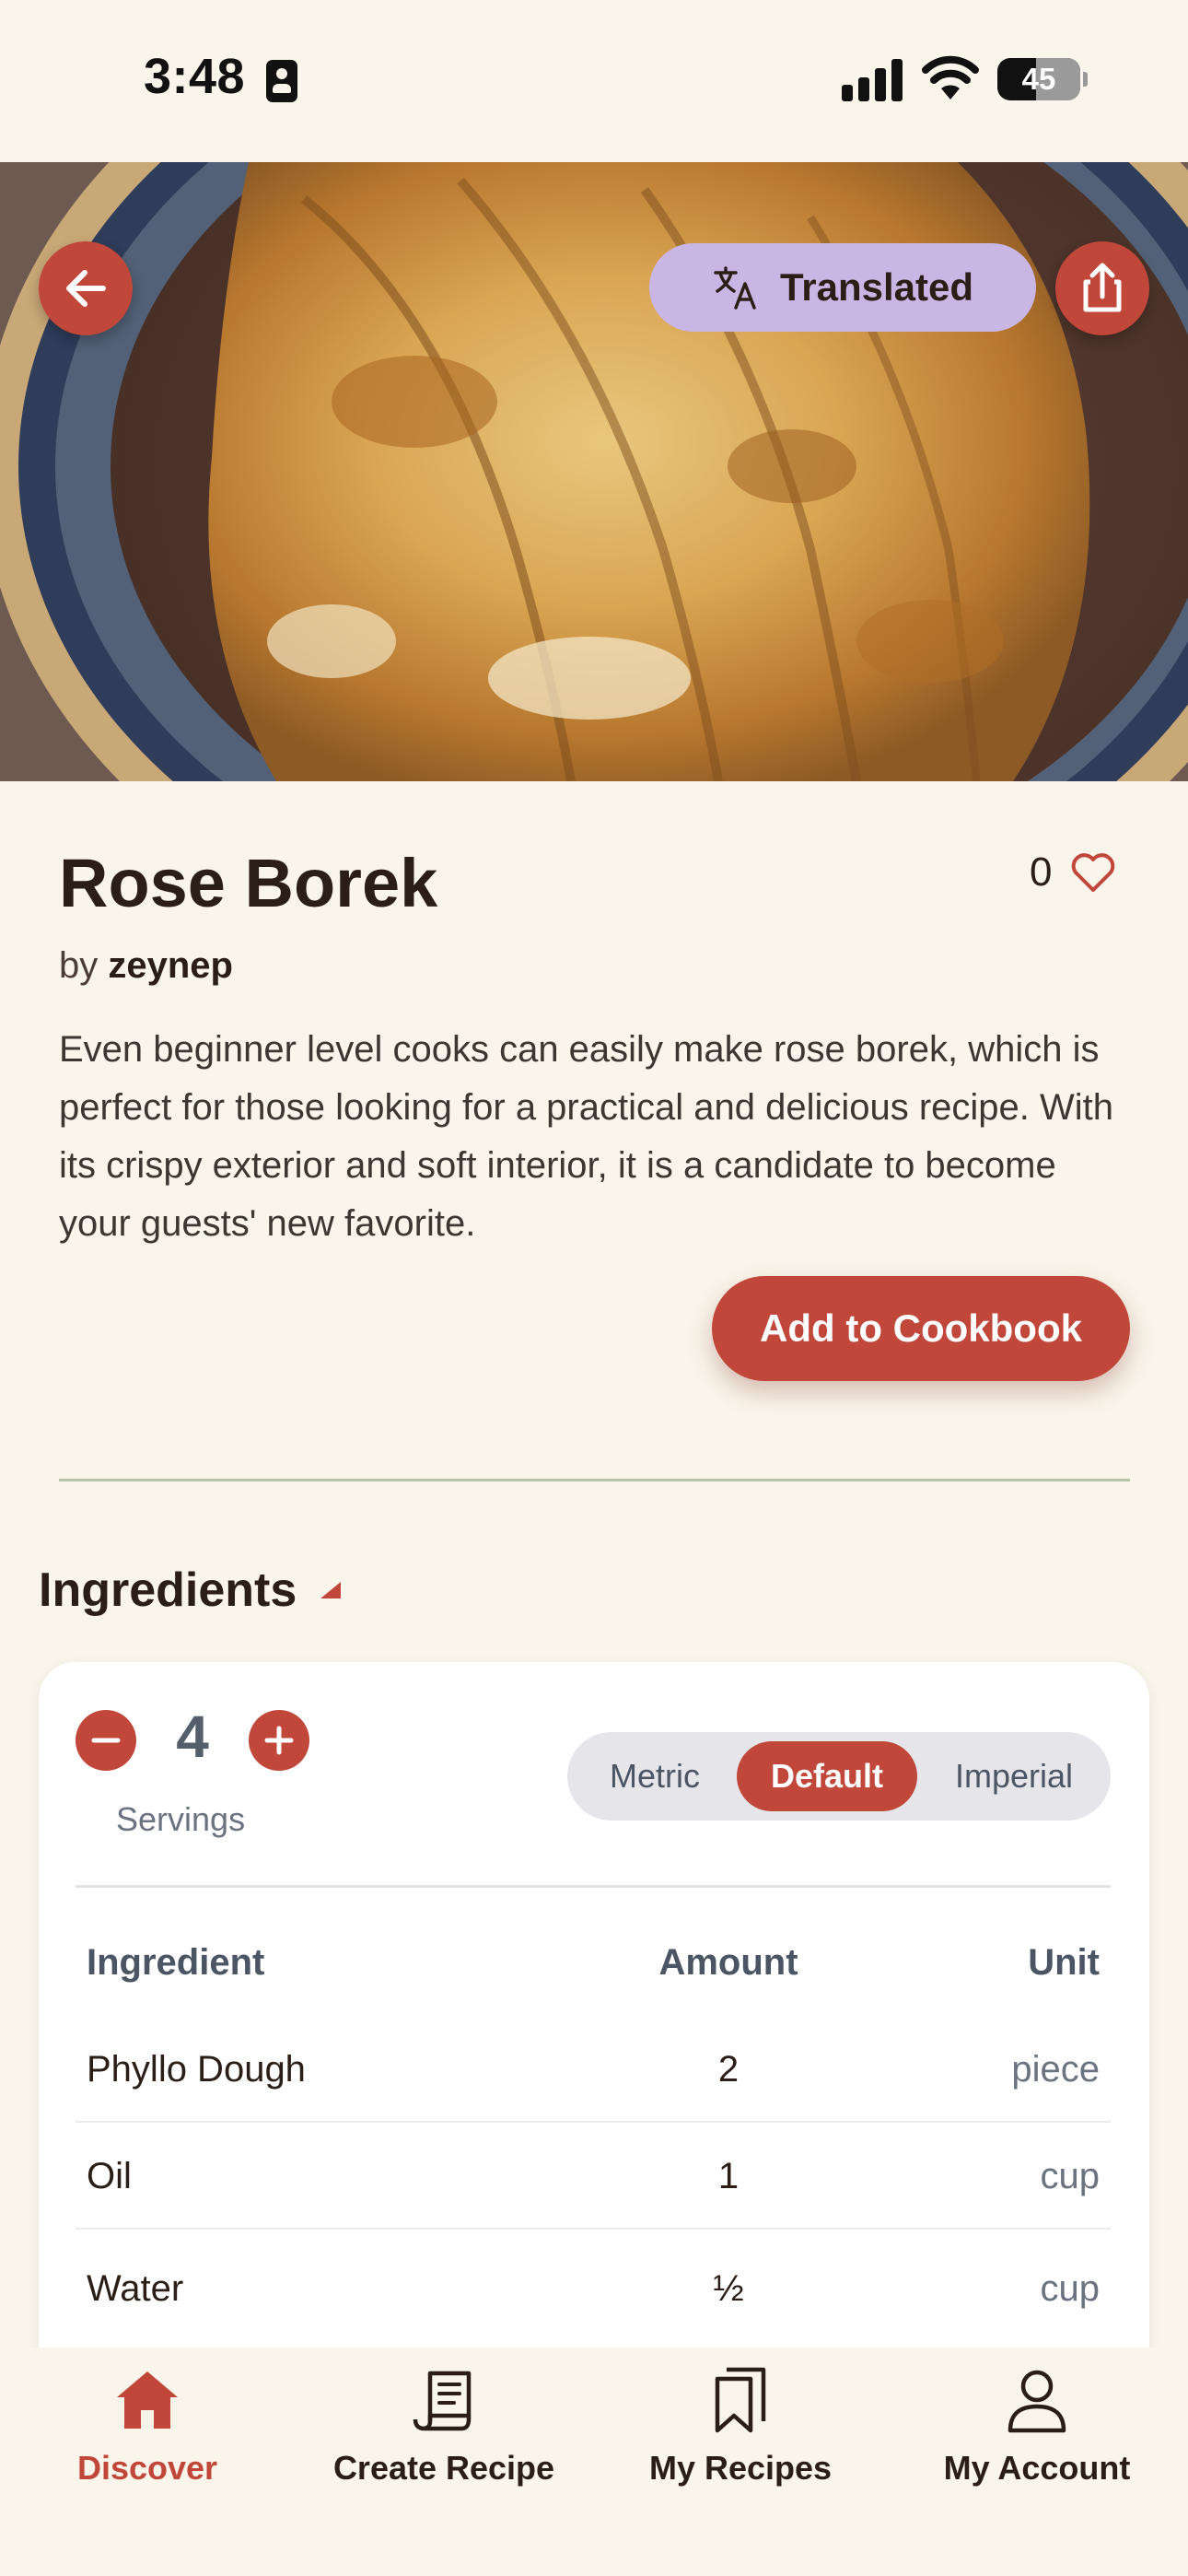 This screenshot has height=2576, width=1188. What do you see at coordinates (1041, 872) in the screenshot?
I see `like-count: 0` at bounding box center [1041, 872].